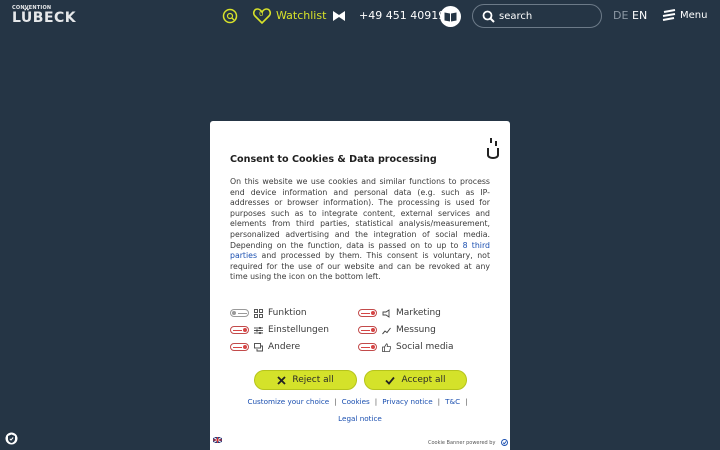 This screenshot has width=720, height=450. Describe the element at coordinates (230, 16) in the screenshot. I see `accessibility-icon` at that location.